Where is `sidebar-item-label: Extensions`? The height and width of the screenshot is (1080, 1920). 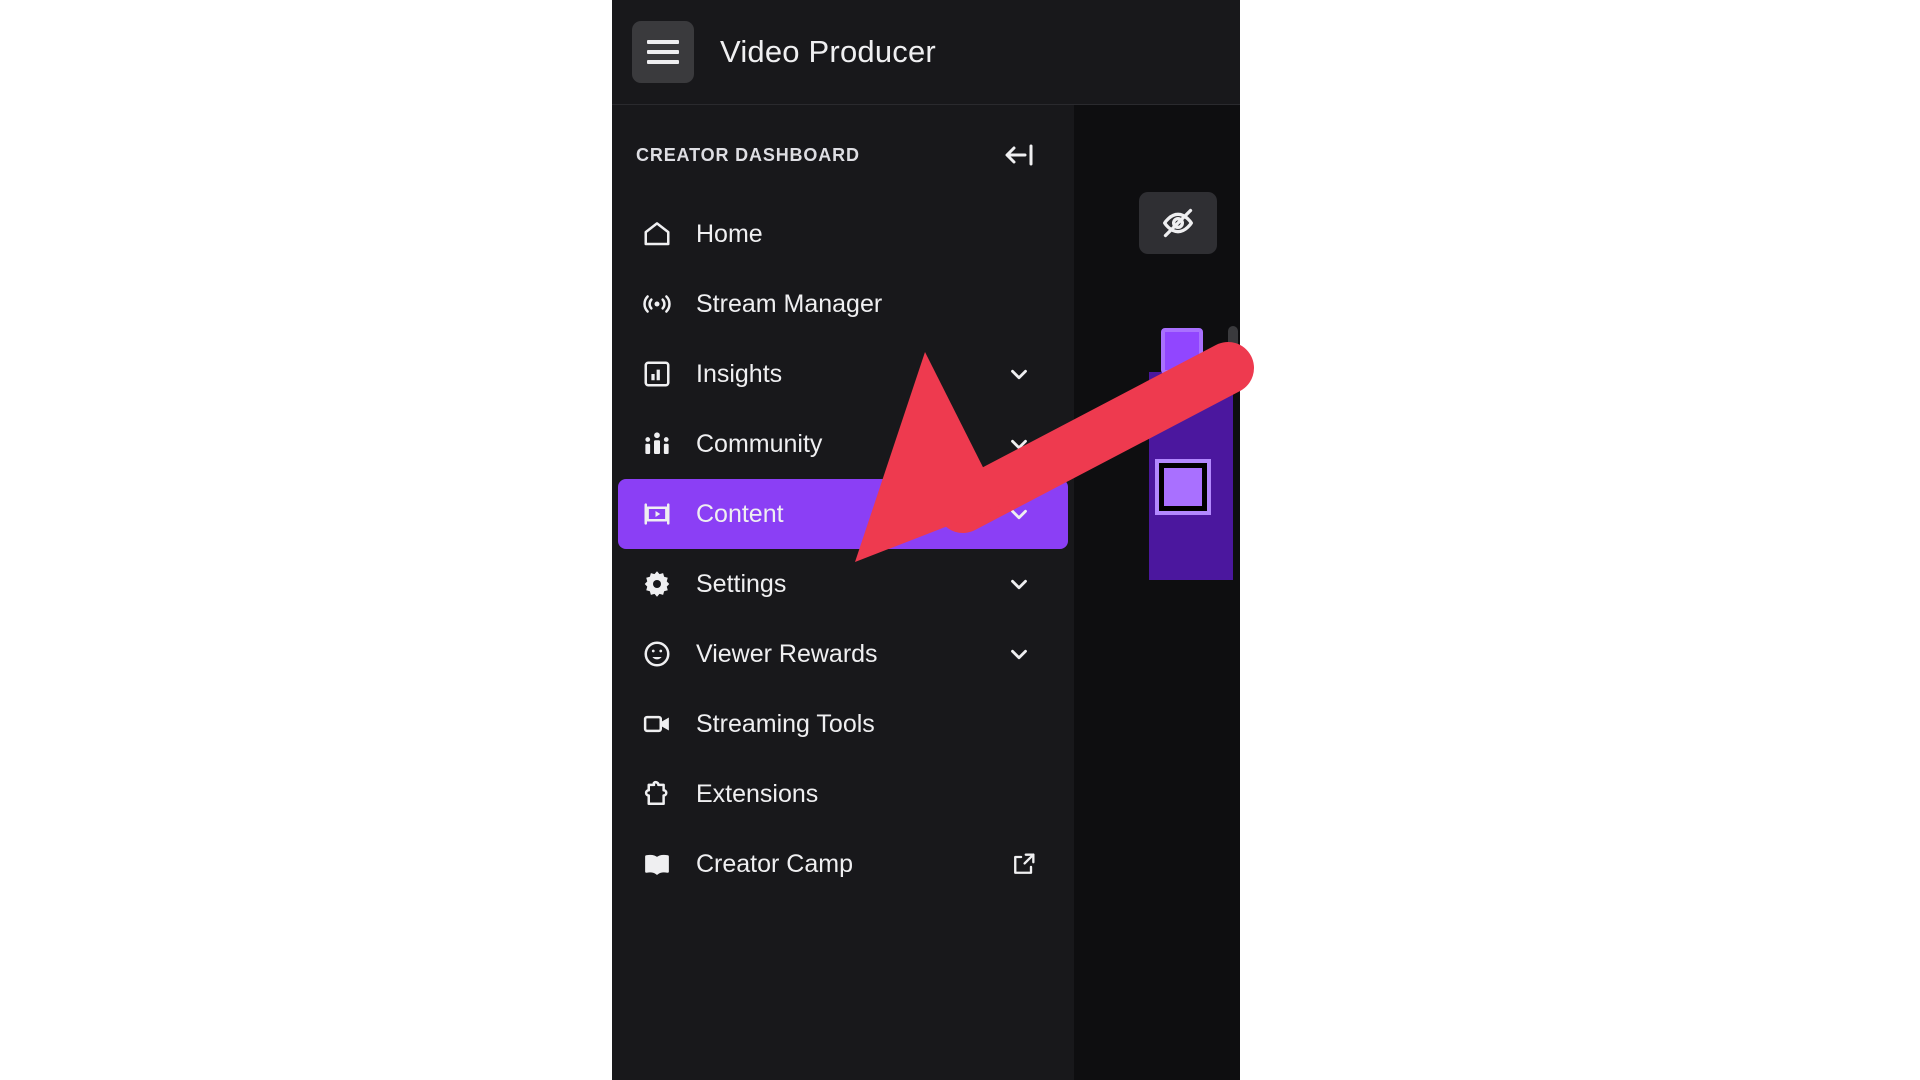 sidebar-item-label: Extensions is located at coordinates (757, 793).